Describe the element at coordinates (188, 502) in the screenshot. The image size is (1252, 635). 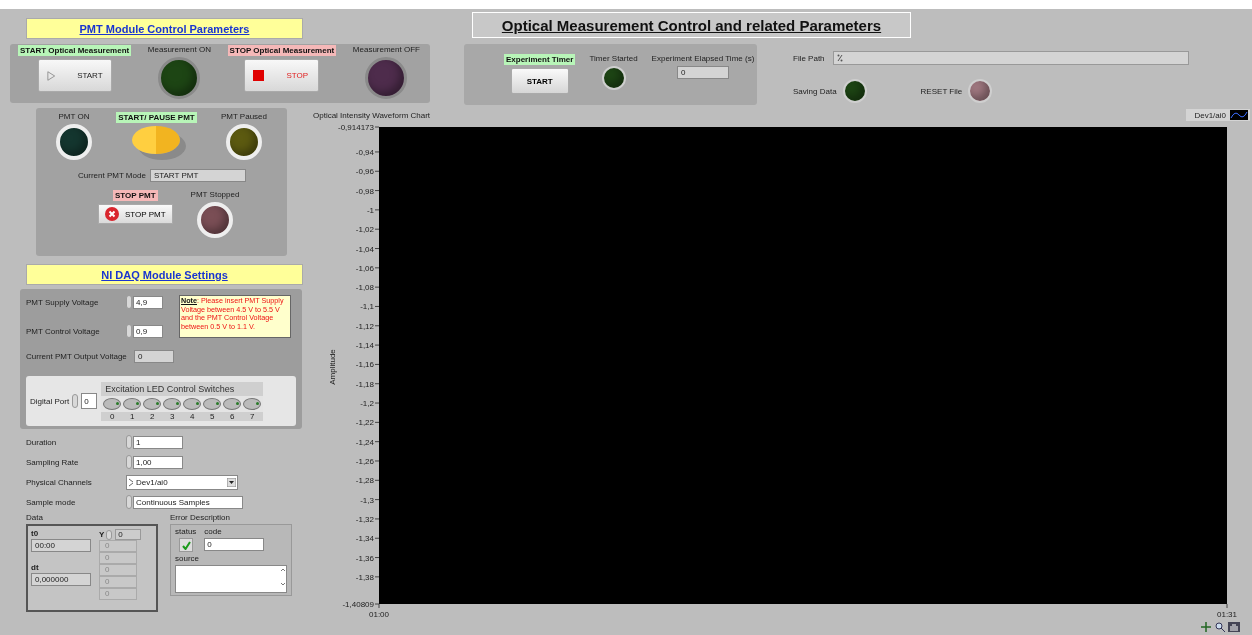
I see `ring-field: Continuous Samples` at that location.